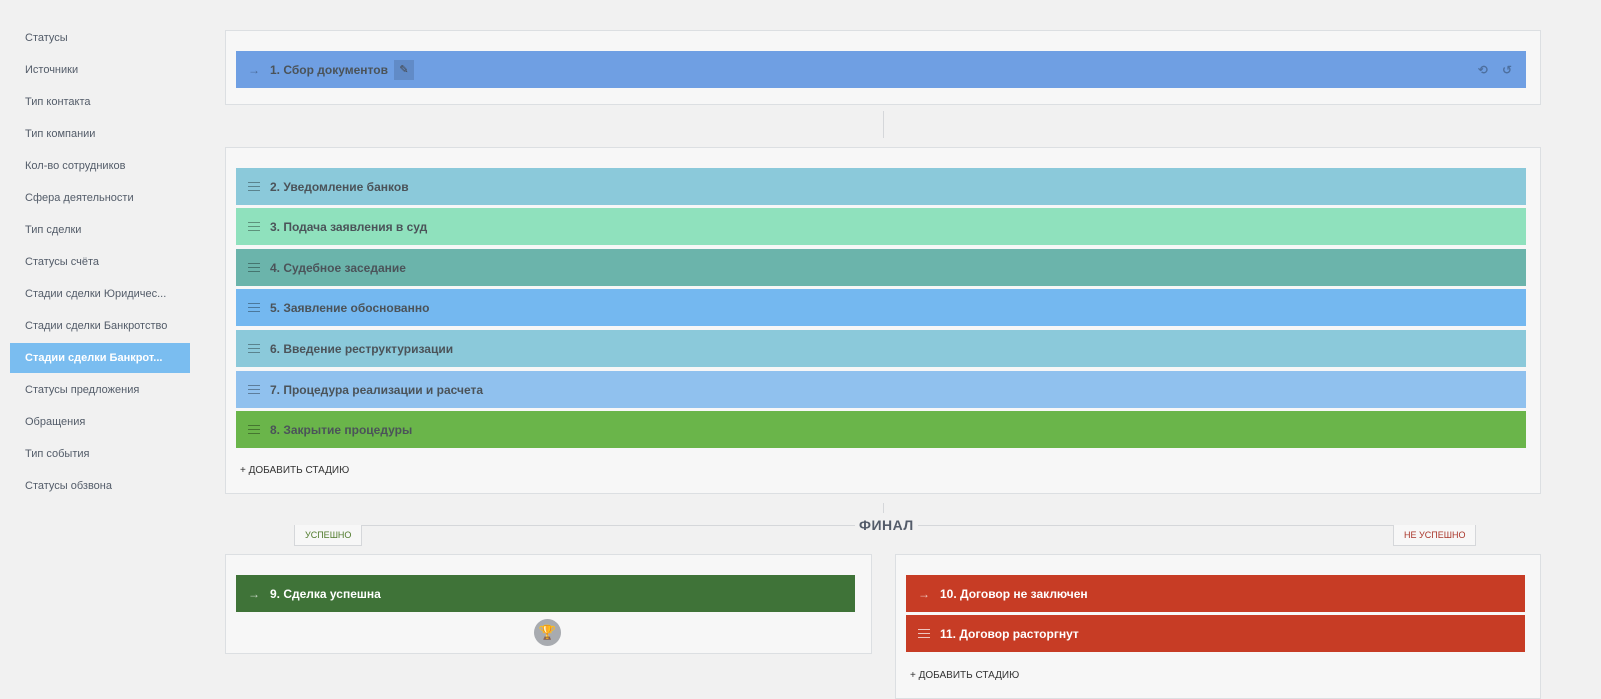 The image size is (1601, 699). What do you see at coordinates (85, 326) in the screenshot?
I see `sidebar-item-deal-stages-bankruptcy: Стадии сделки Банкротство` at bounding box center [85, 326].